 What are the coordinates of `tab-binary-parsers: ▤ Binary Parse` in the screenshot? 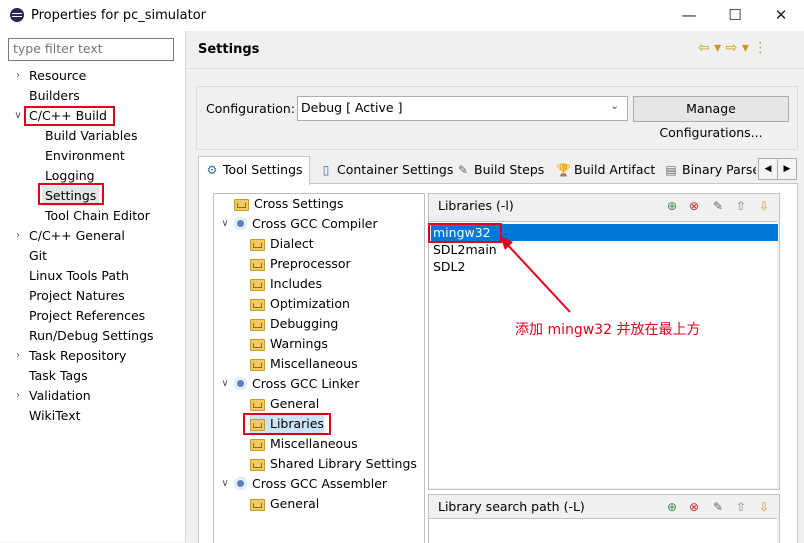 It's located at (707, 170).